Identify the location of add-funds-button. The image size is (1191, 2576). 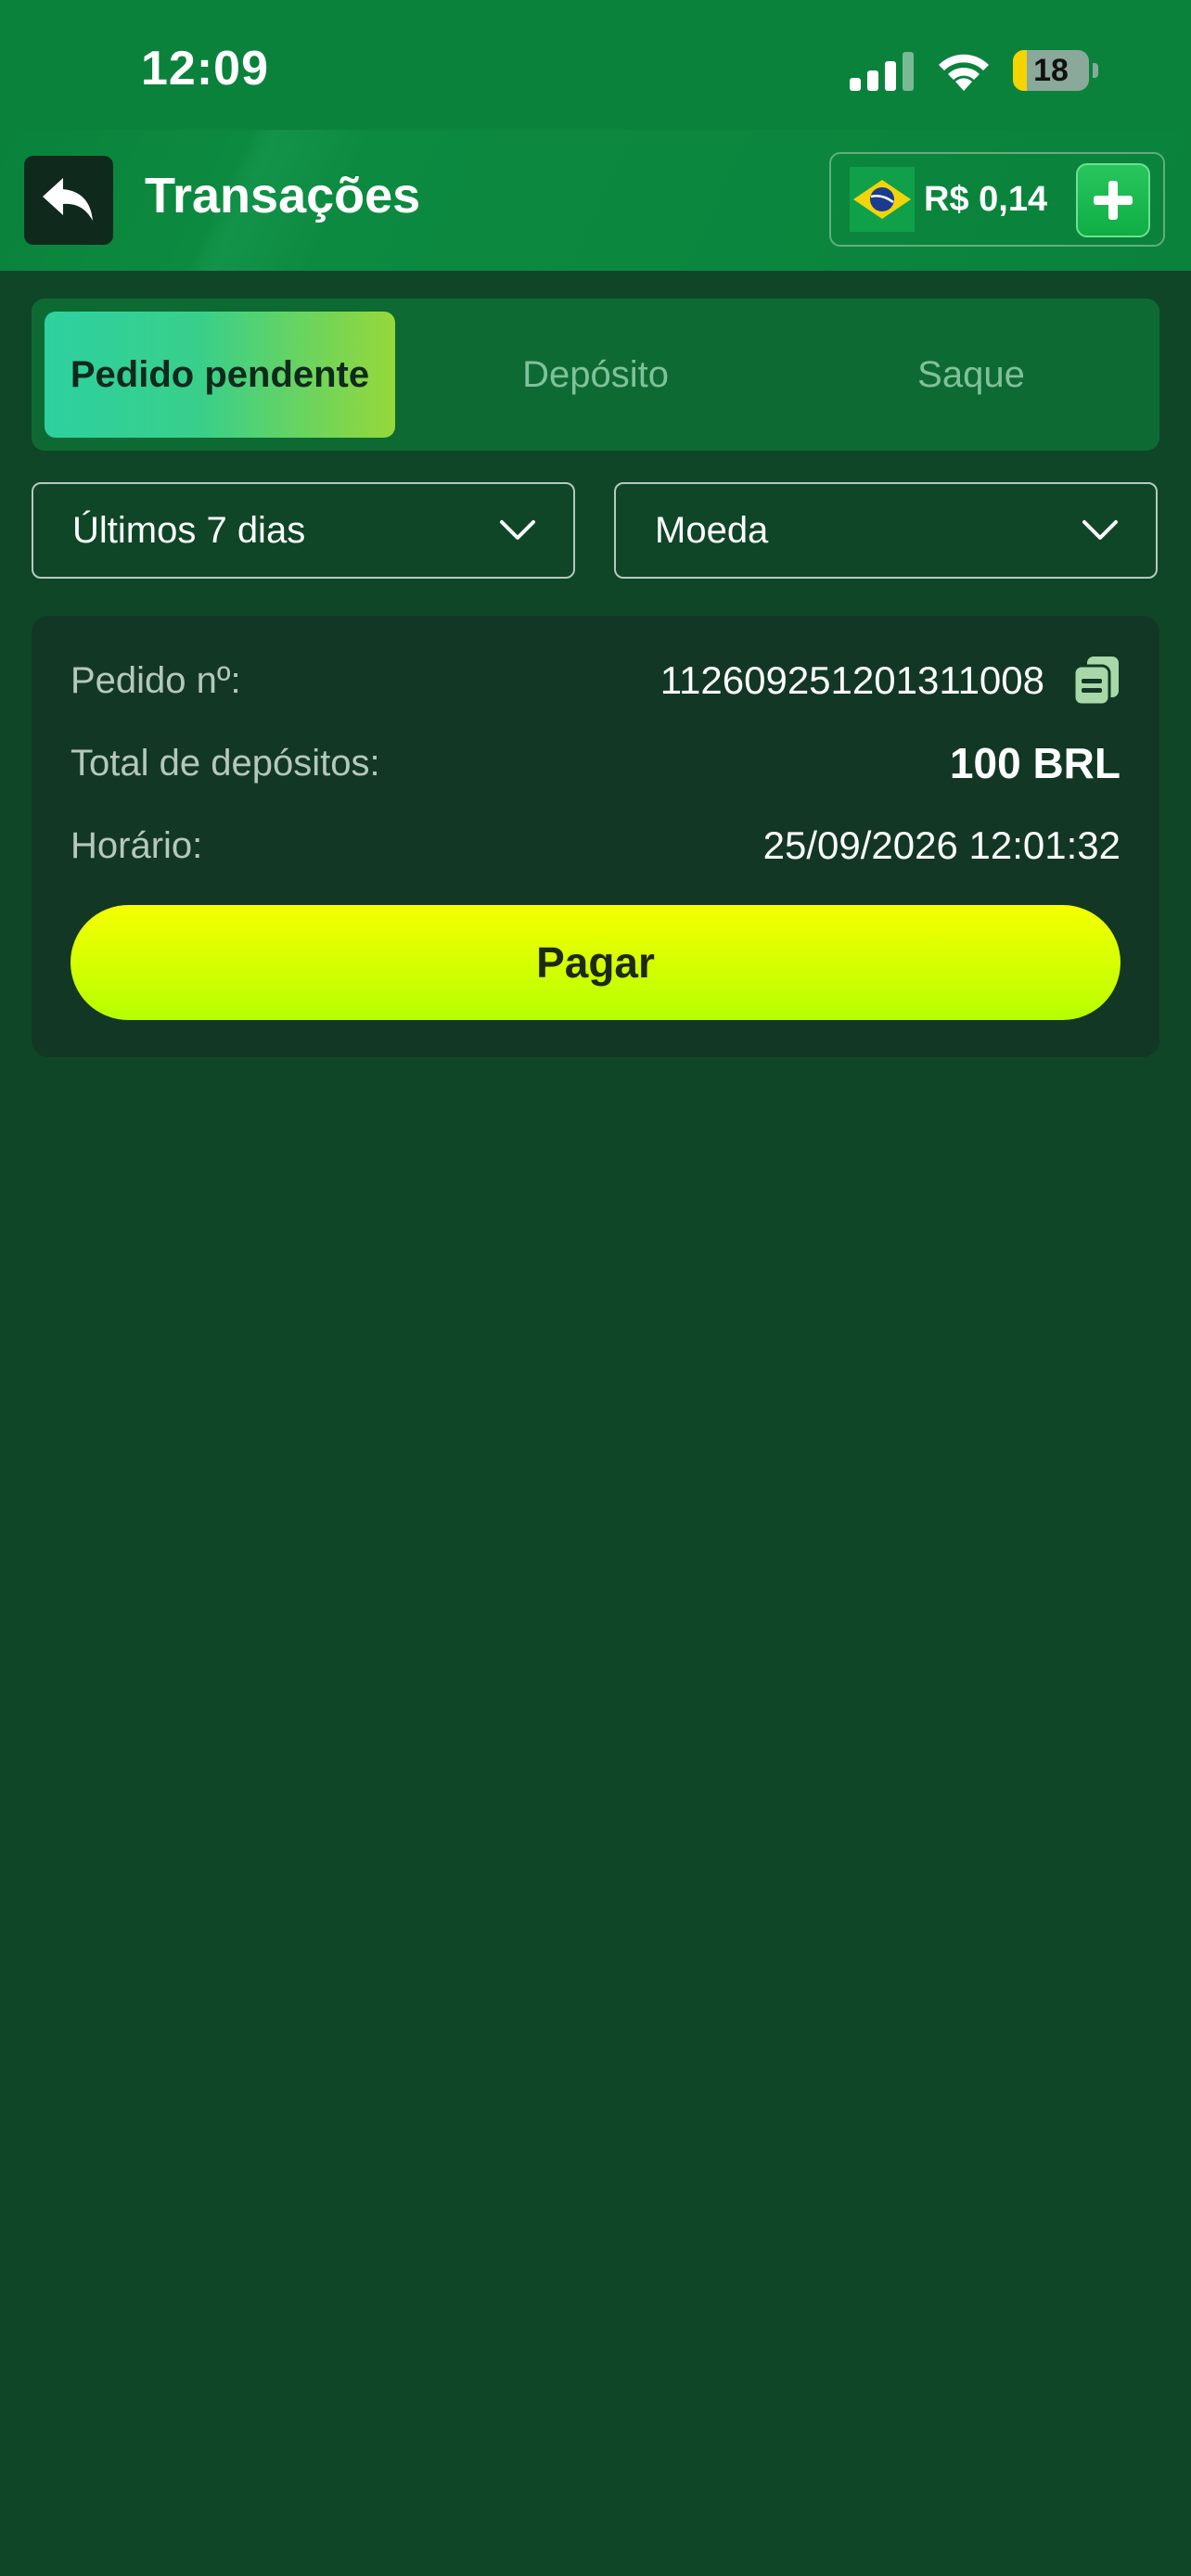
(1113, 200).